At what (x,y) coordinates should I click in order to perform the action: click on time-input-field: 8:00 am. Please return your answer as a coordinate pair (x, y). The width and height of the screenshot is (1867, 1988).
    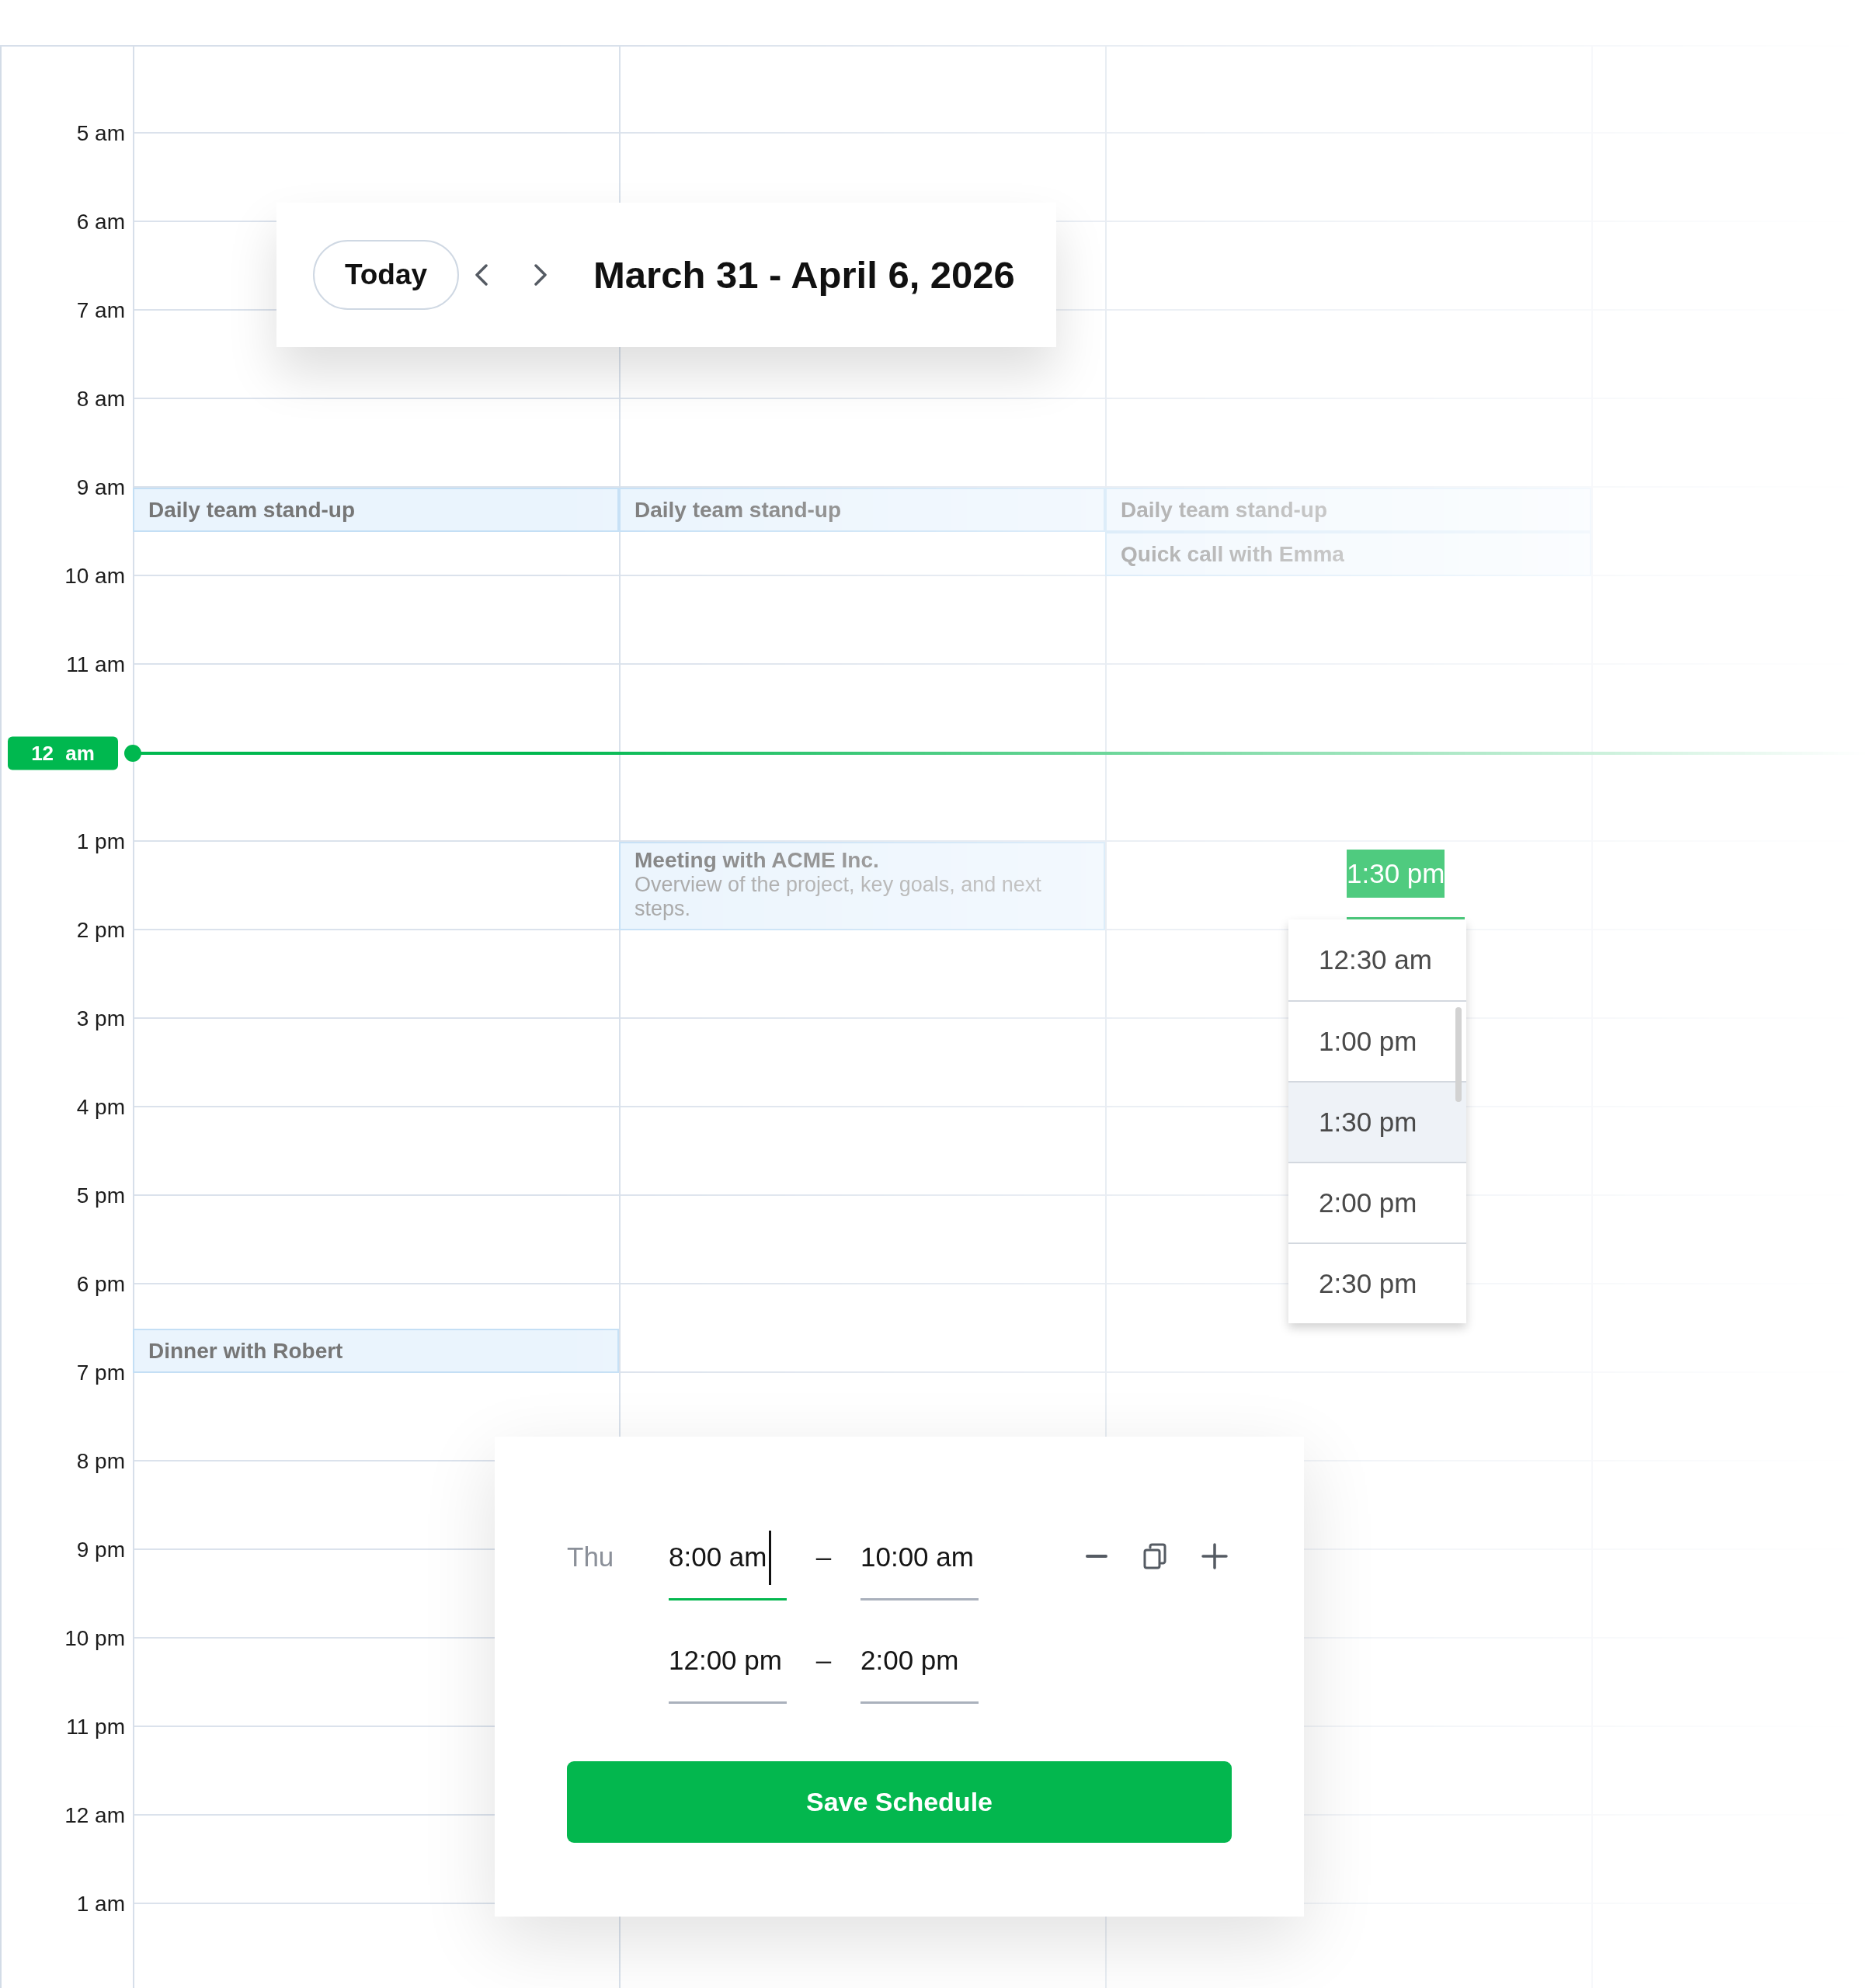
    Looking at the image, I should click on (728, 1565).